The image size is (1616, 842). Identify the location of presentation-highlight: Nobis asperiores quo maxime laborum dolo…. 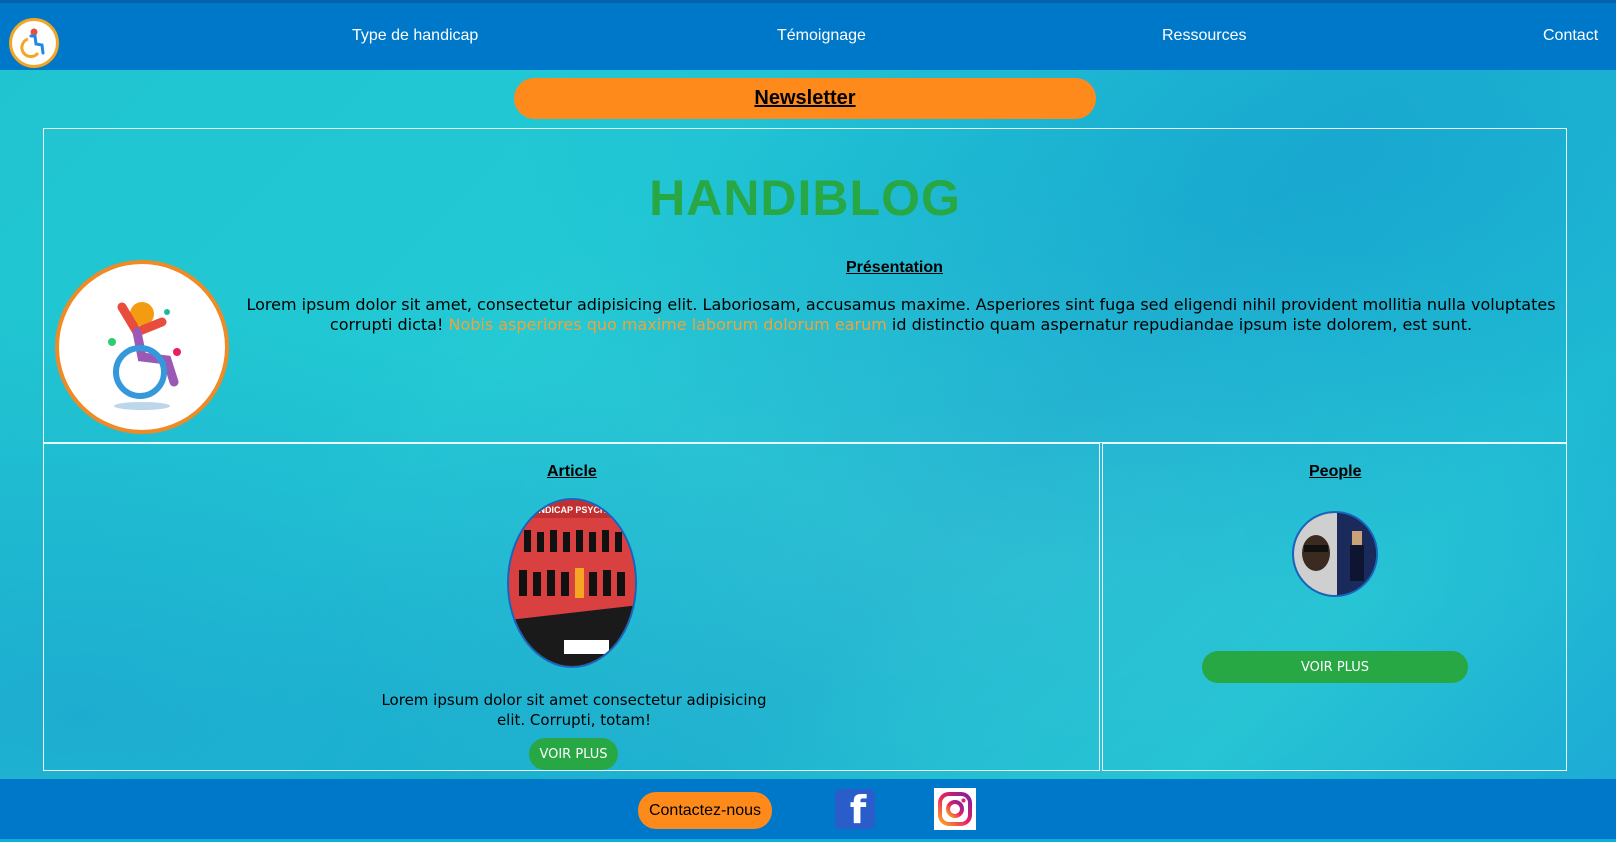
(667, 324).